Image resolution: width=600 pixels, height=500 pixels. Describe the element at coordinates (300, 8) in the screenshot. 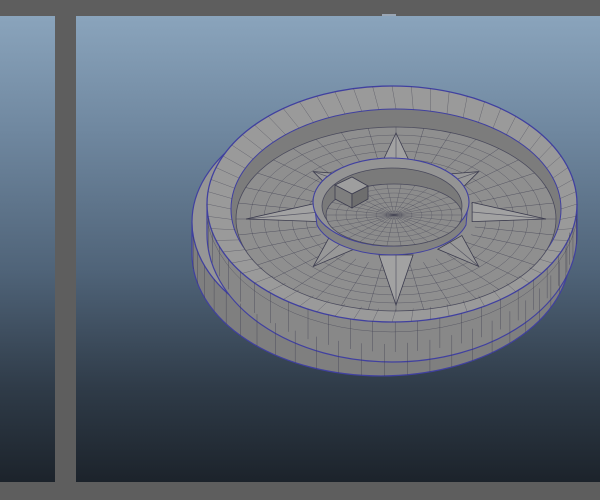

I see `viewport-toolbar` at that location.